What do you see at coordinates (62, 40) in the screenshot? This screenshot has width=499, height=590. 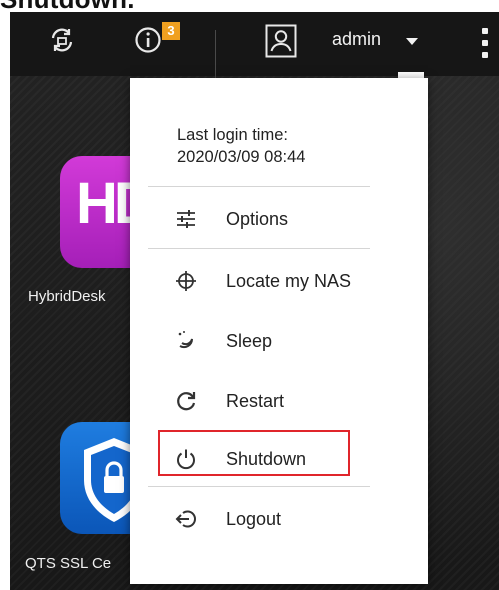 I see `sync-icon` at bounding box center [62, 40].